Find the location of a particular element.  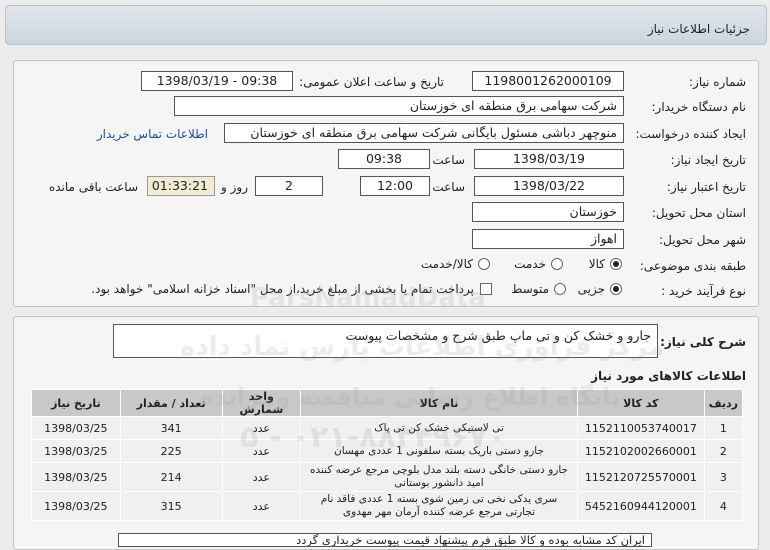

item-code: 1152102002660001 is located at coordinates (640, 451).